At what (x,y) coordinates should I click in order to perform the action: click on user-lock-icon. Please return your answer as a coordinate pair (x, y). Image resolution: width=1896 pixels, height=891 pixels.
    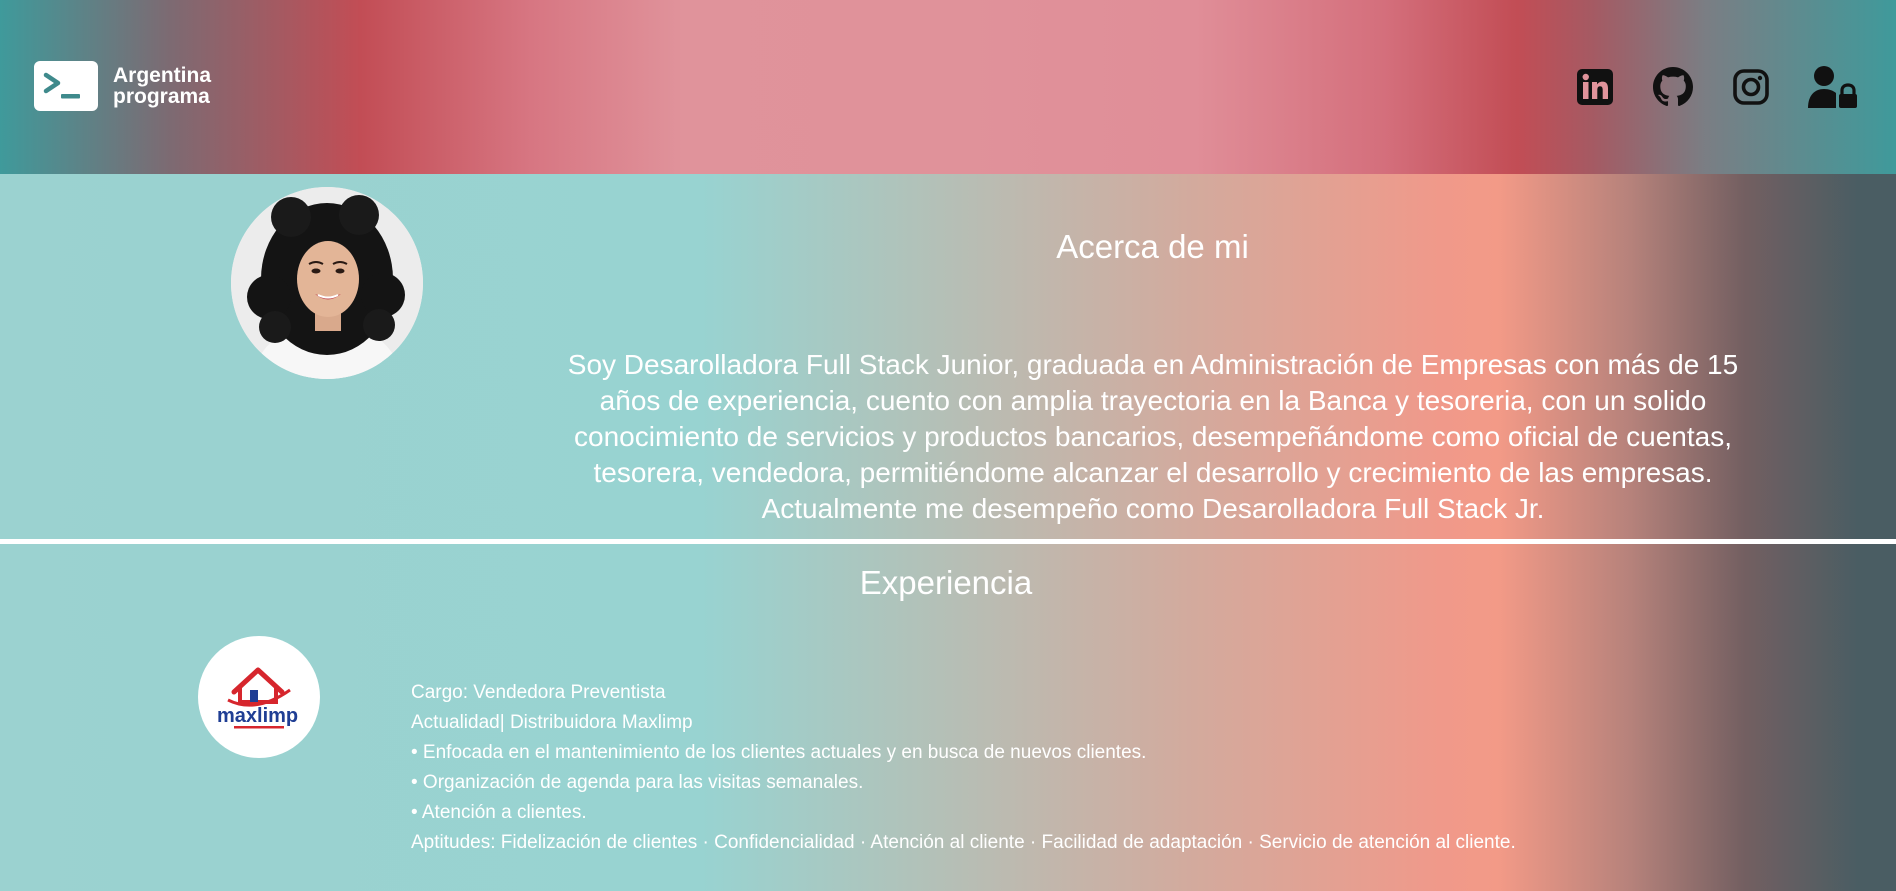
    Looking at the image, I should click on (1833, 87).